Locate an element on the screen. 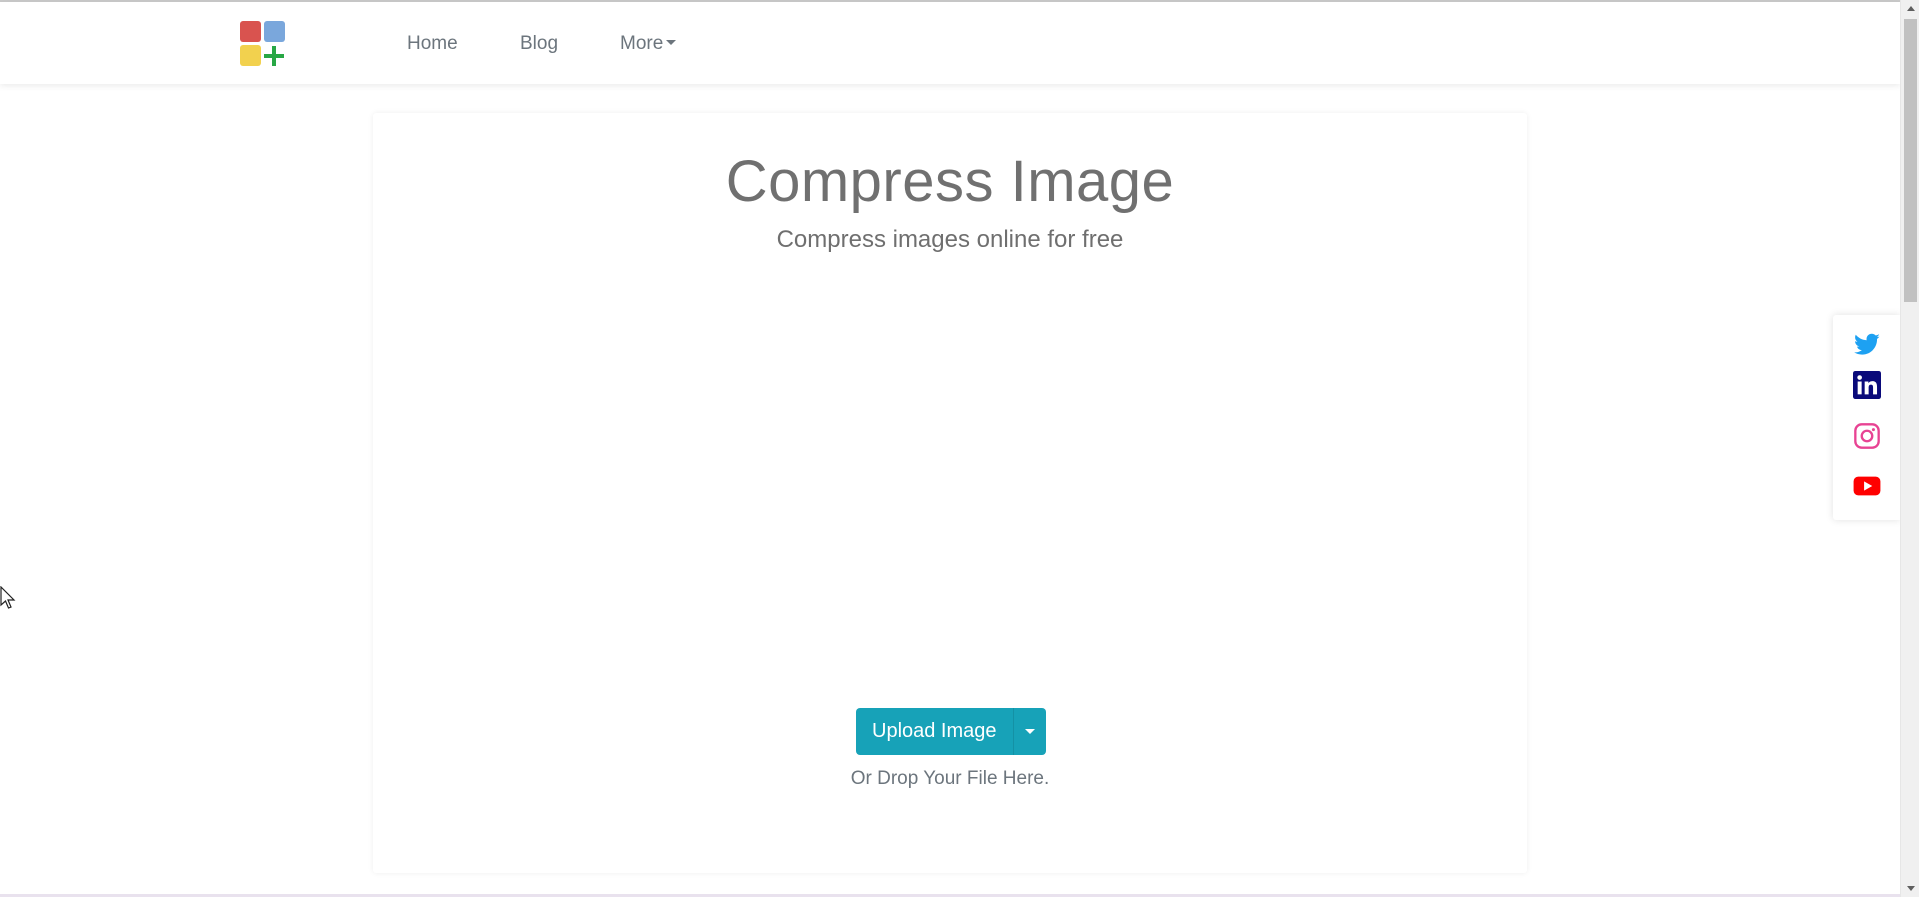  upload-options-toggle is located at coordinates (1029, 731).